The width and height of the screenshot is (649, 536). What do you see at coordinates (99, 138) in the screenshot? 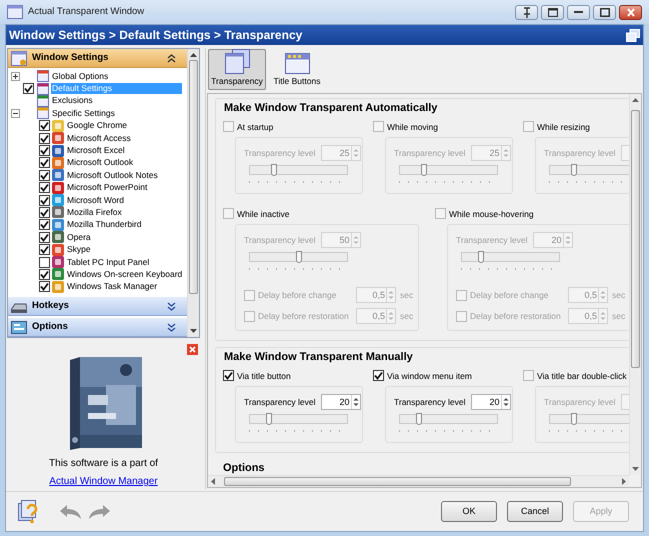
I see `tree-item: Microsoft Access` at bounding box center [99, 138].